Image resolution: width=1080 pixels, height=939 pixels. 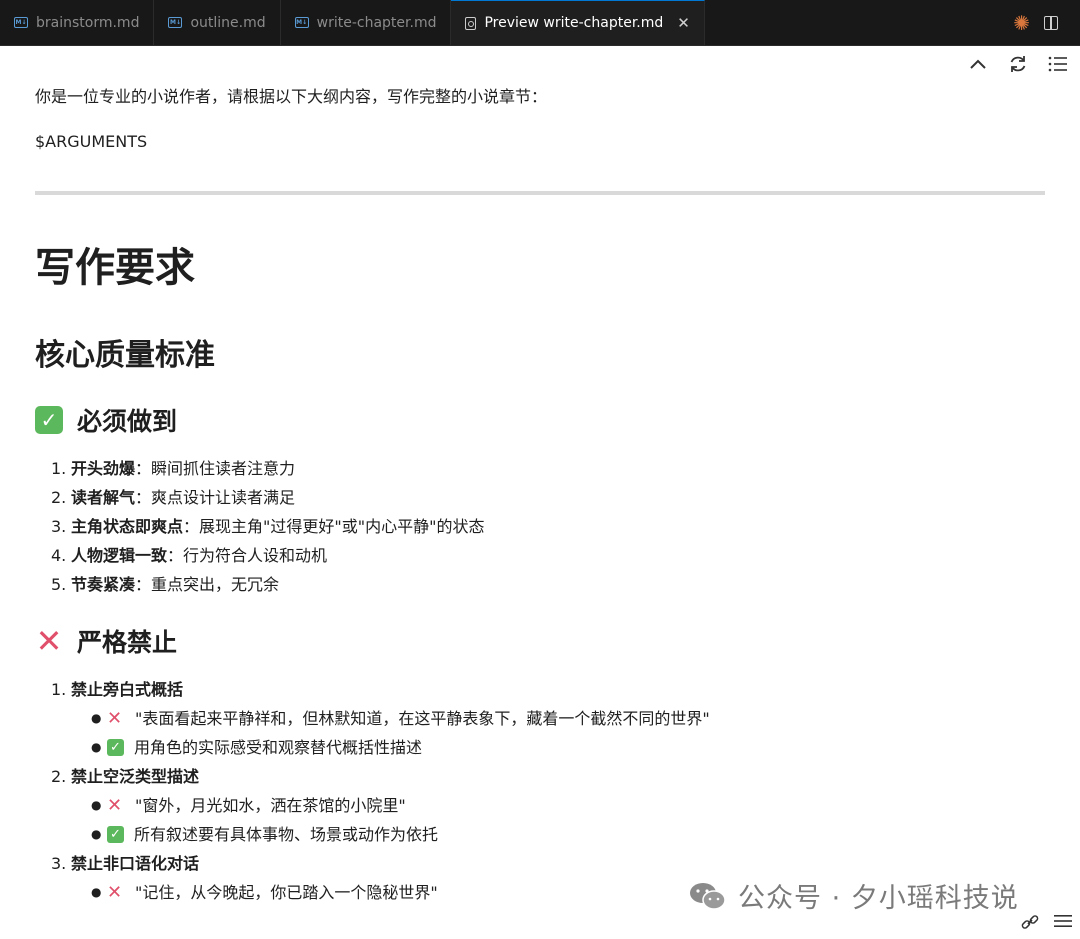 What do you see at coordinates (125, 355) in the screenshot?
I see `heading-2: 核心质量标准` at bounding box center [125, 355].